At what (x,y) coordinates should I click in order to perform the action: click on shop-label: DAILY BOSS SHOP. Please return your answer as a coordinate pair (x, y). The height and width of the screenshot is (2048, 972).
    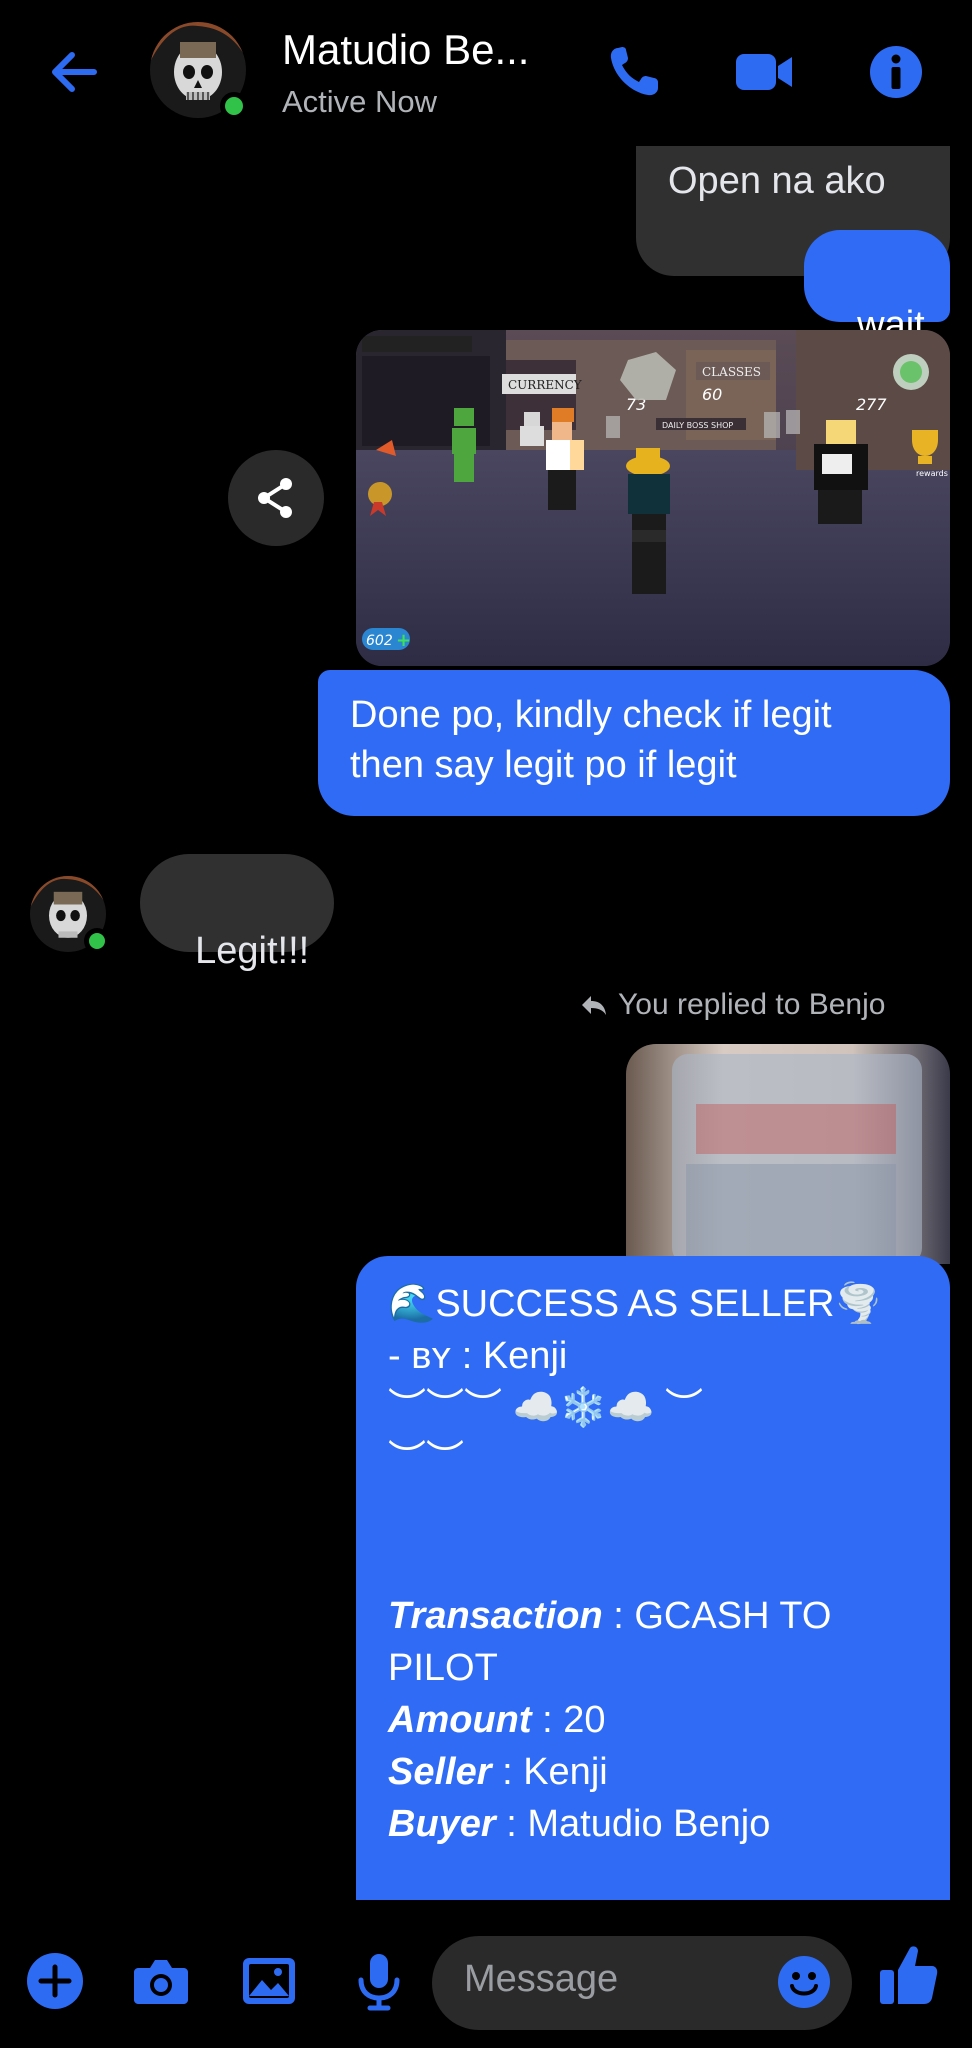
    Looking at the image, I should click on (697, 425).